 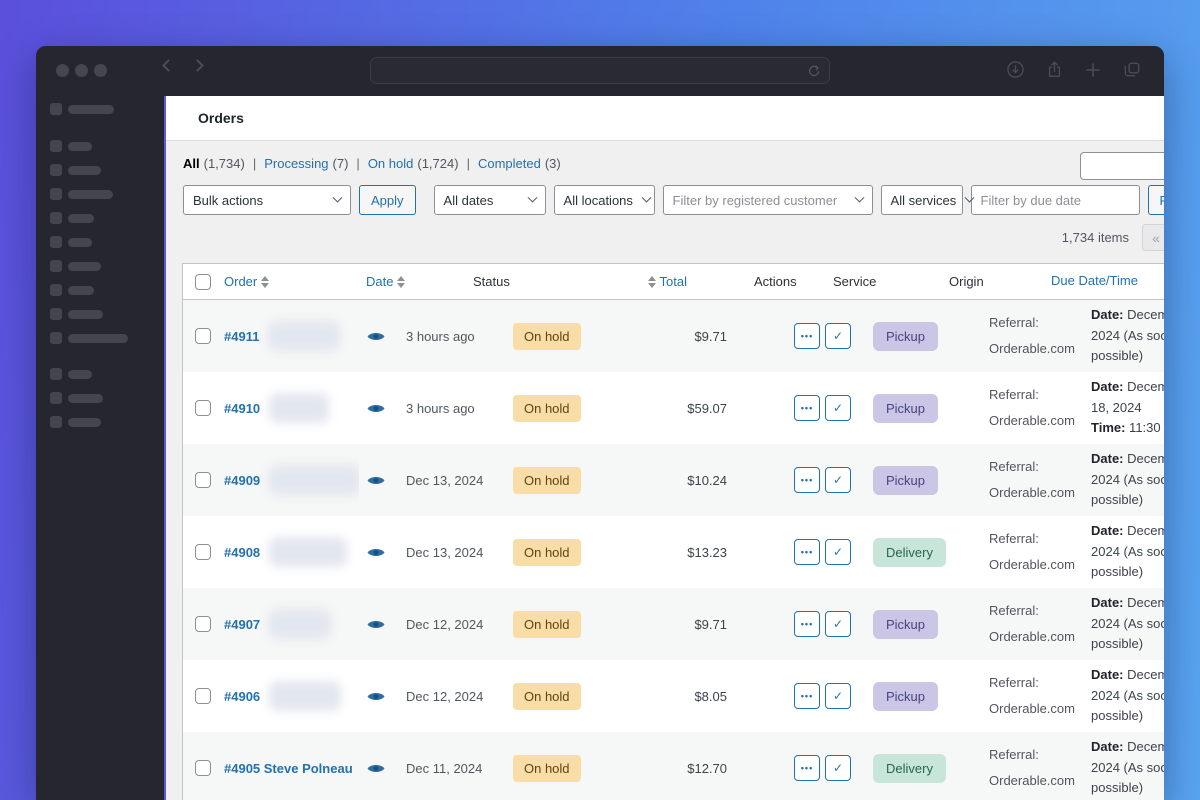 I want to click on view-completed: Completed (3), so click(x=519, y=163).